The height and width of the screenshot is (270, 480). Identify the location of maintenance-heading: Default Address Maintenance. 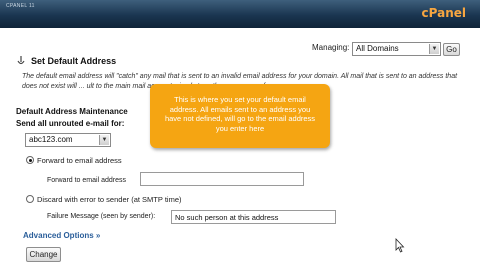
(72, 111).